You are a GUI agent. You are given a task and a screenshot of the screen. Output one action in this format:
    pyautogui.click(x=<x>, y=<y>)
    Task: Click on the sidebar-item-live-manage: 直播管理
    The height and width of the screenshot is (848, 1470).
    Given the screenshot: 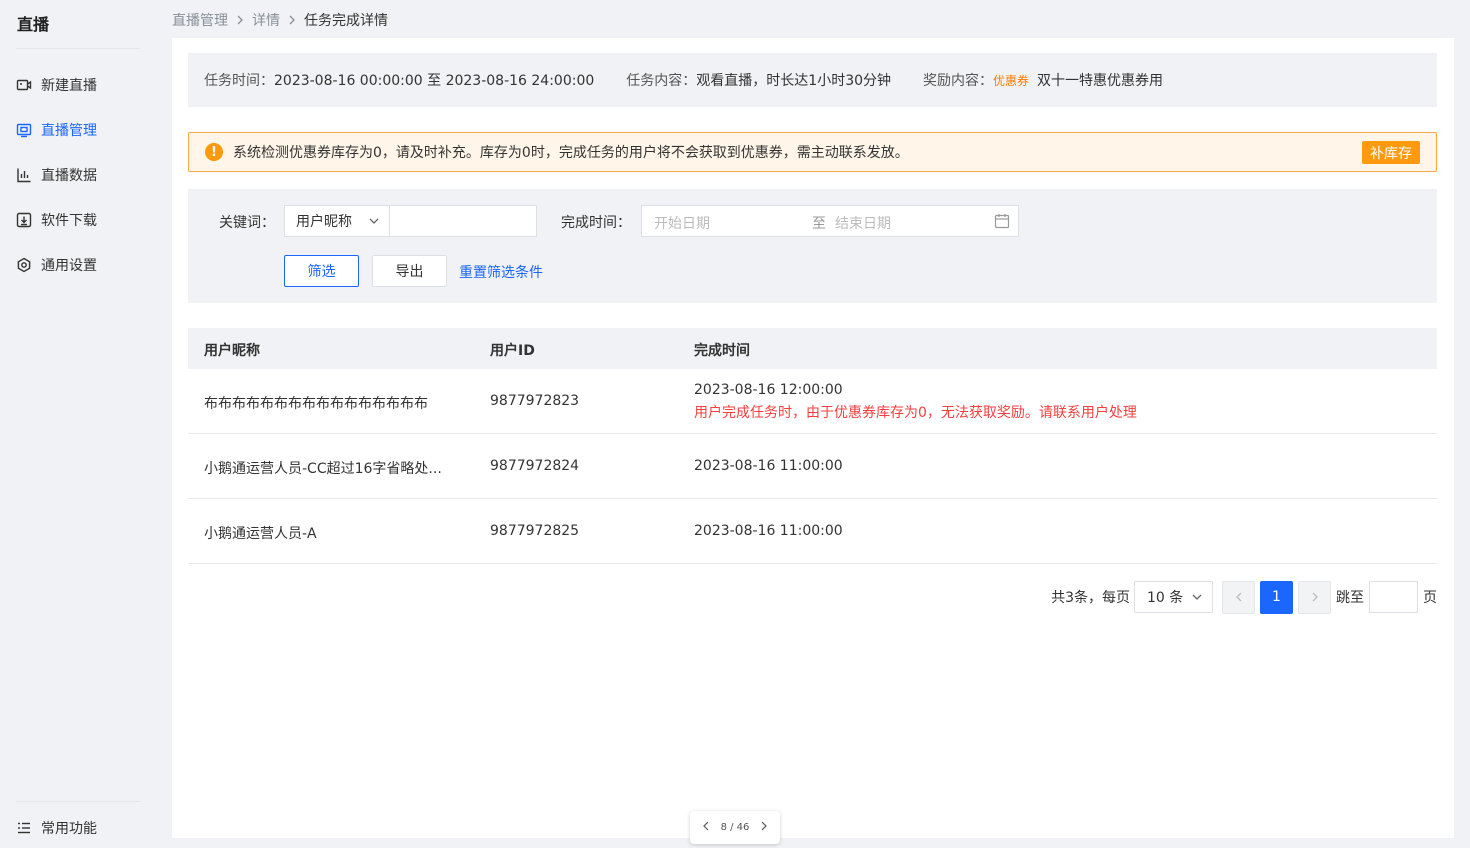 What is the action you would take?
    pyautogui.click(x=81, y=130)
    